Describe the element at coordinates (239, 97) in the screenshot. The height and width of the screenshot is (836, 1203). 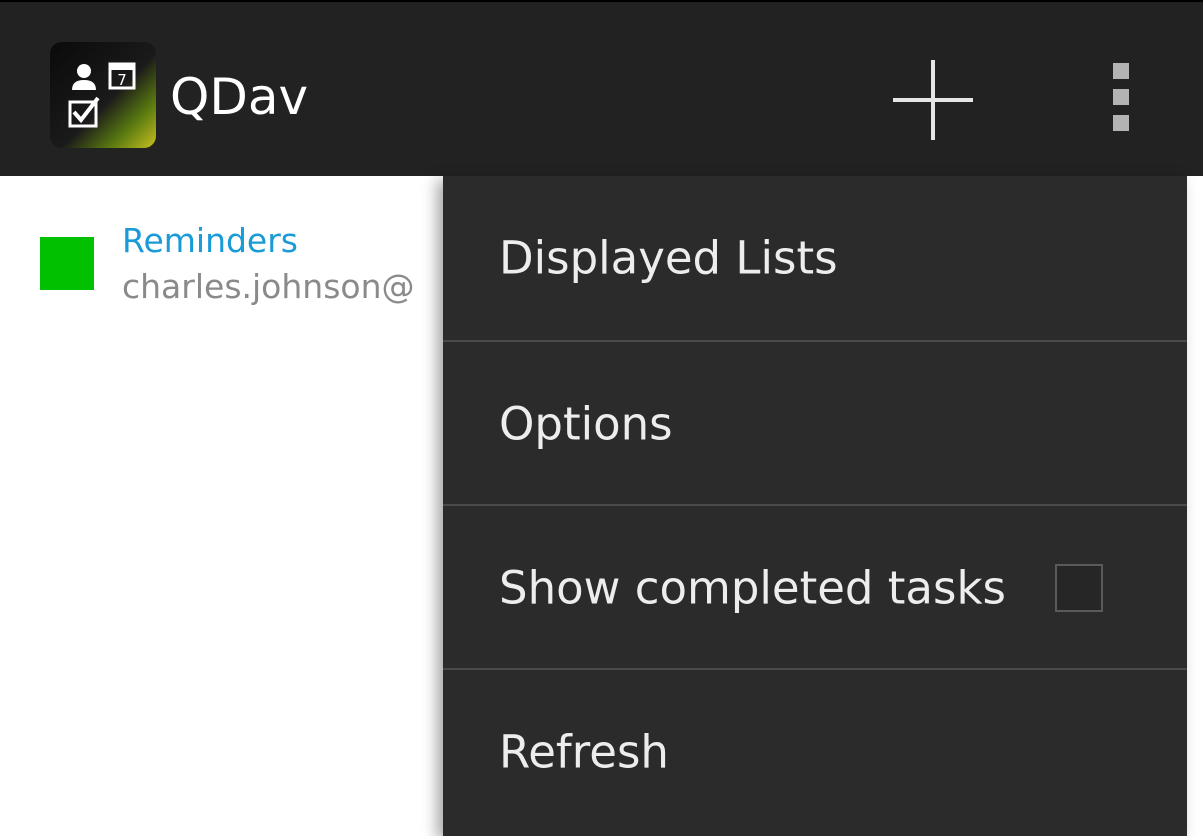
I see `app-title: QDav` at that location.